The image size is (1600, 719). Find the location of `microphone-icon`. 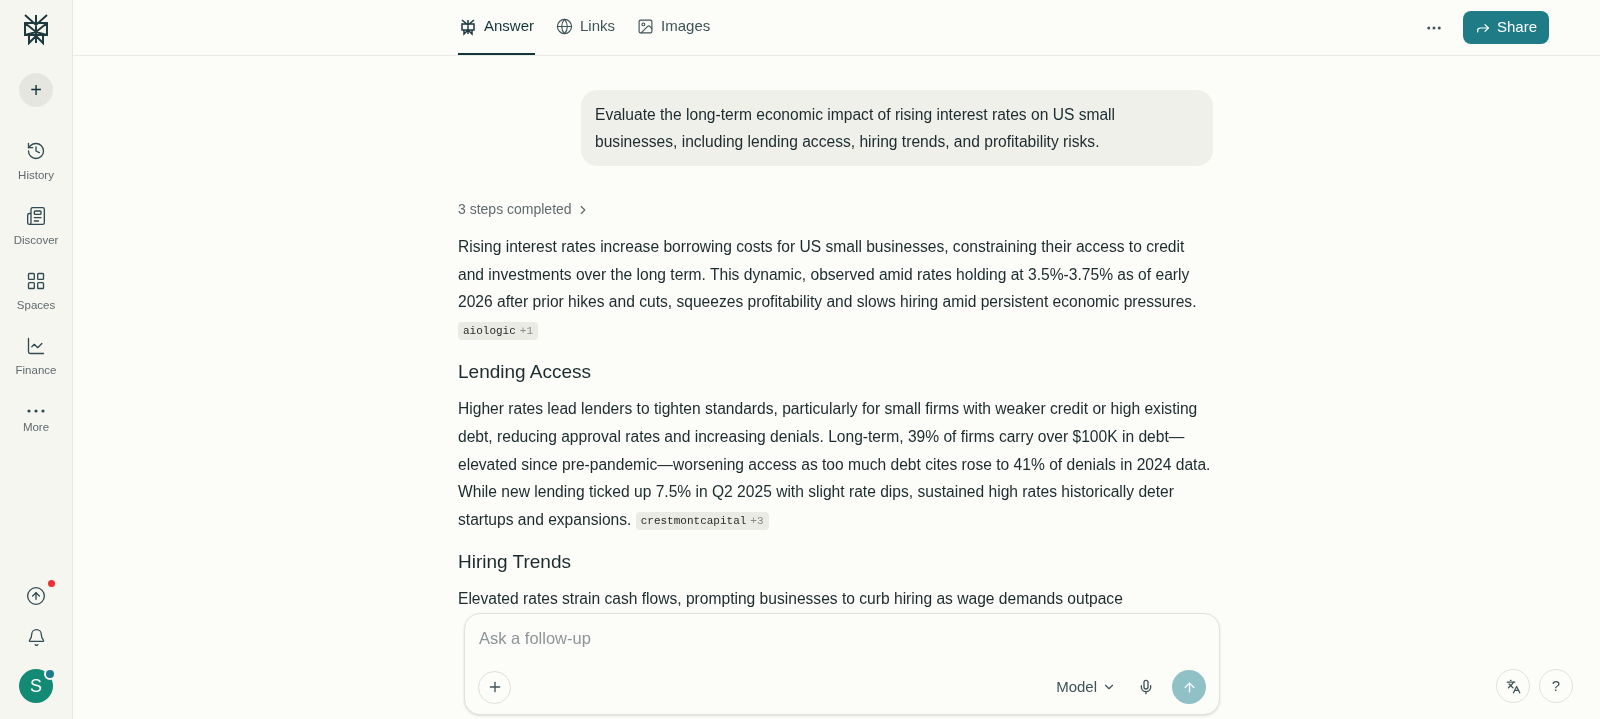

microphone-icon is located at coordinates (1146, 687).